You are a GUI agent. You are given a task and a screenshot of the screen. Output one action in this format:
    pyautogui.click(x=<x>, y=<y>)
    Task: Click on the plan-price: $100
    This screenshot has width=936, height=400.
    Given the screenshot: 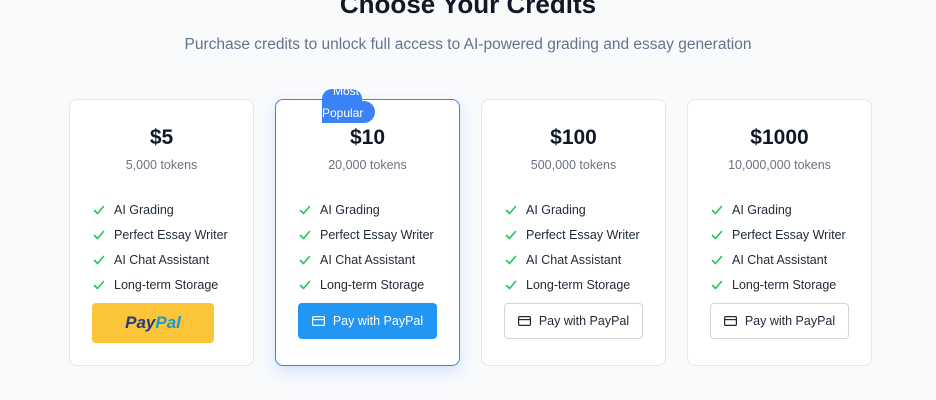 What is the action you would take?
    pyautogui.click(x=573, y=137)
    